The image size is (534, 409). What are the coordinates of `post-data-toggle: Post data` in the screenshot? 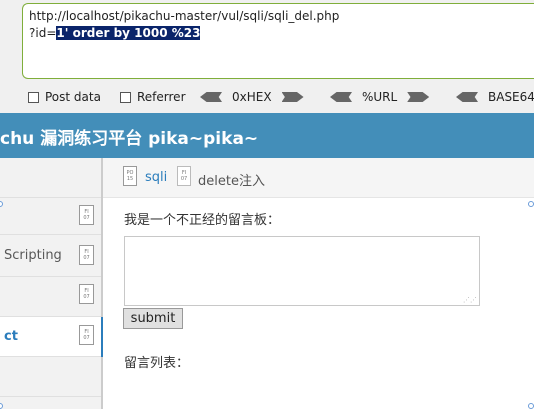 It's located at (64, 97).